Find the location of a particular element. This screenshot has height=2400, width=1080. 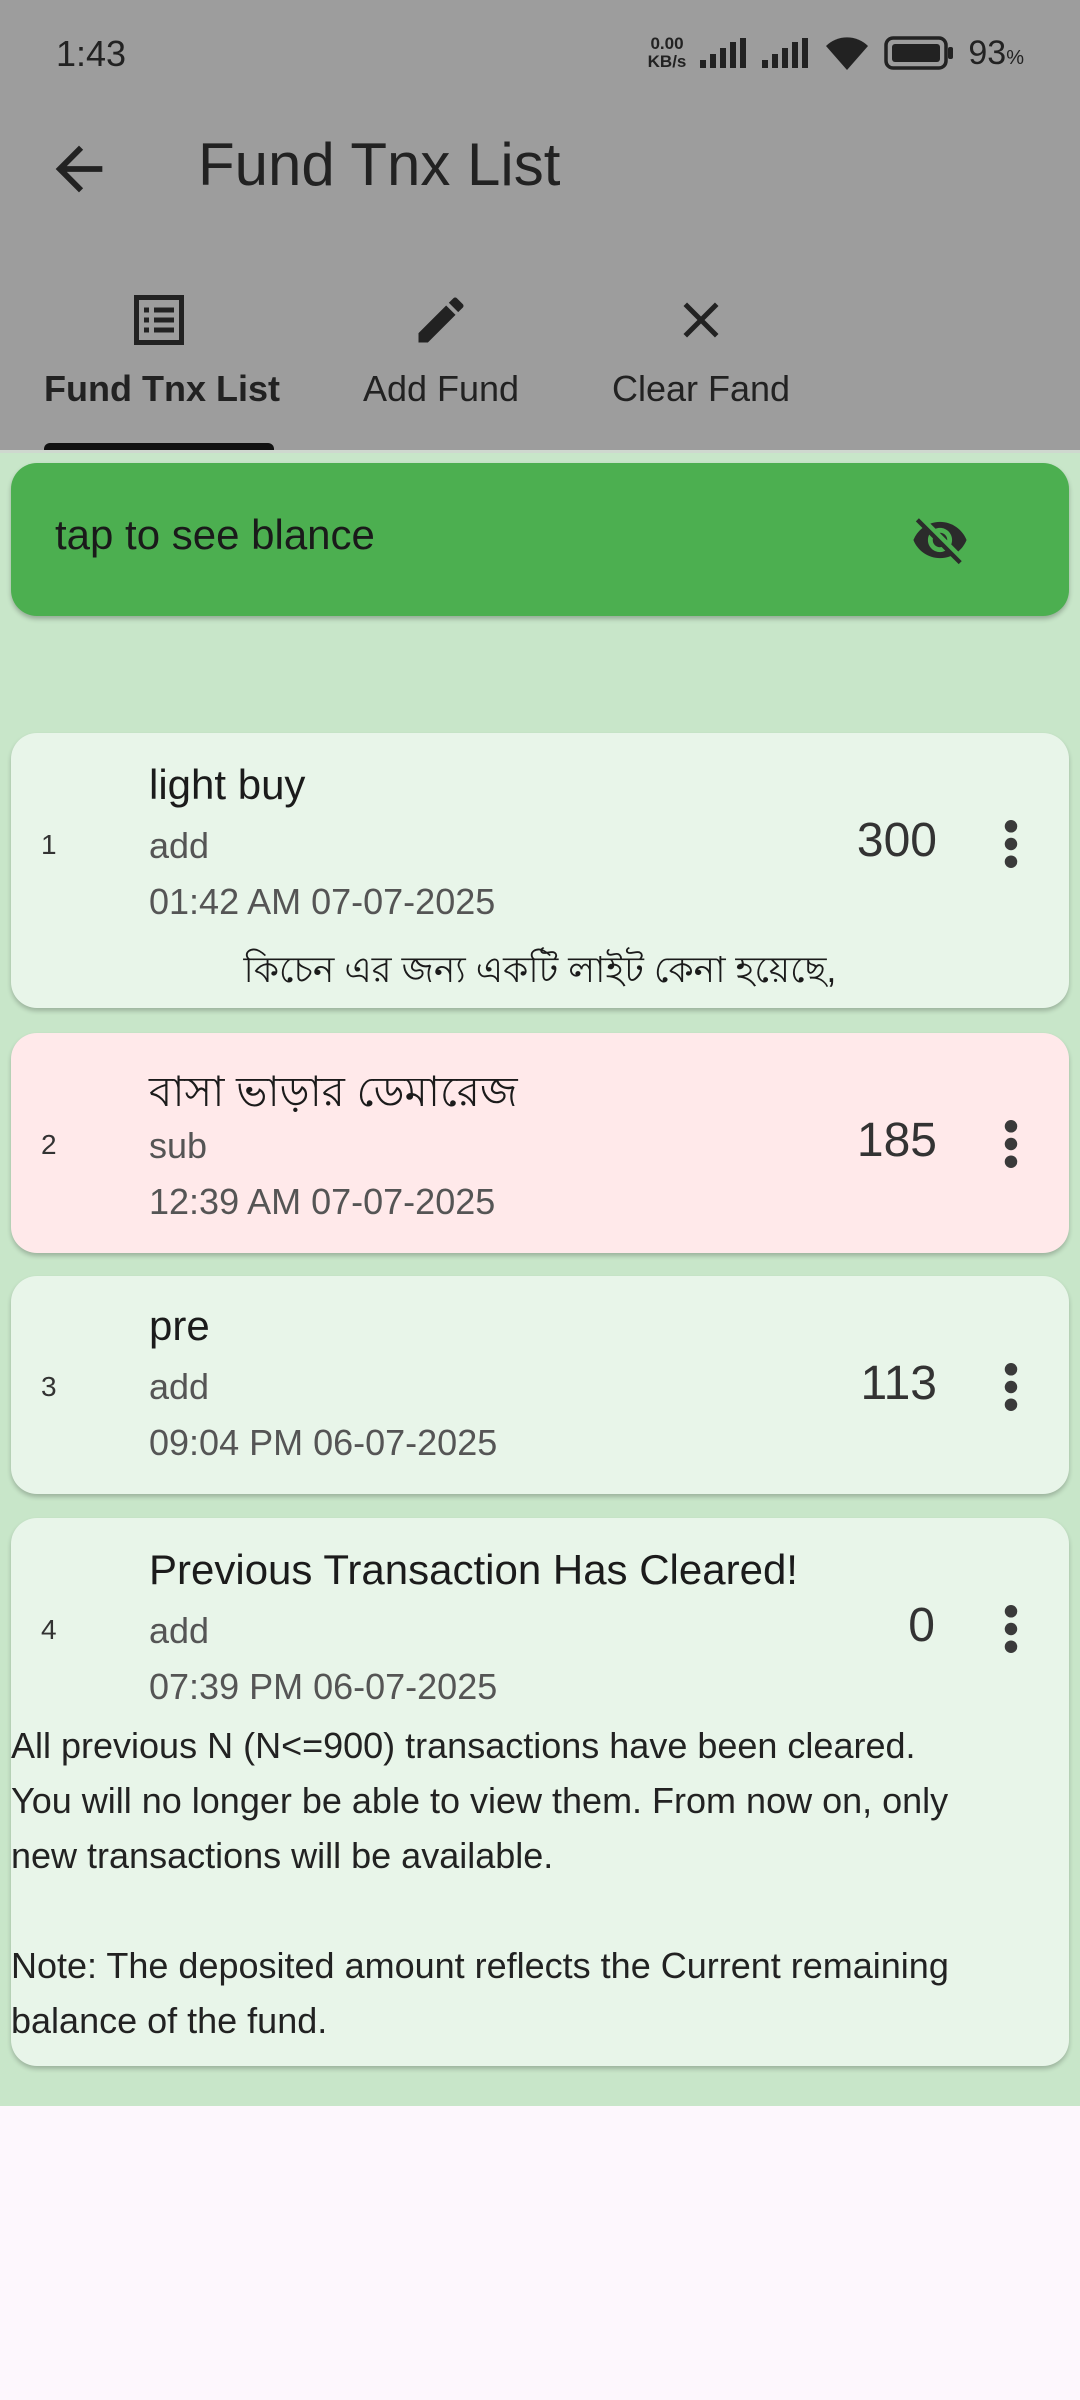

pencil-icon is located at coordinates (441, 320).